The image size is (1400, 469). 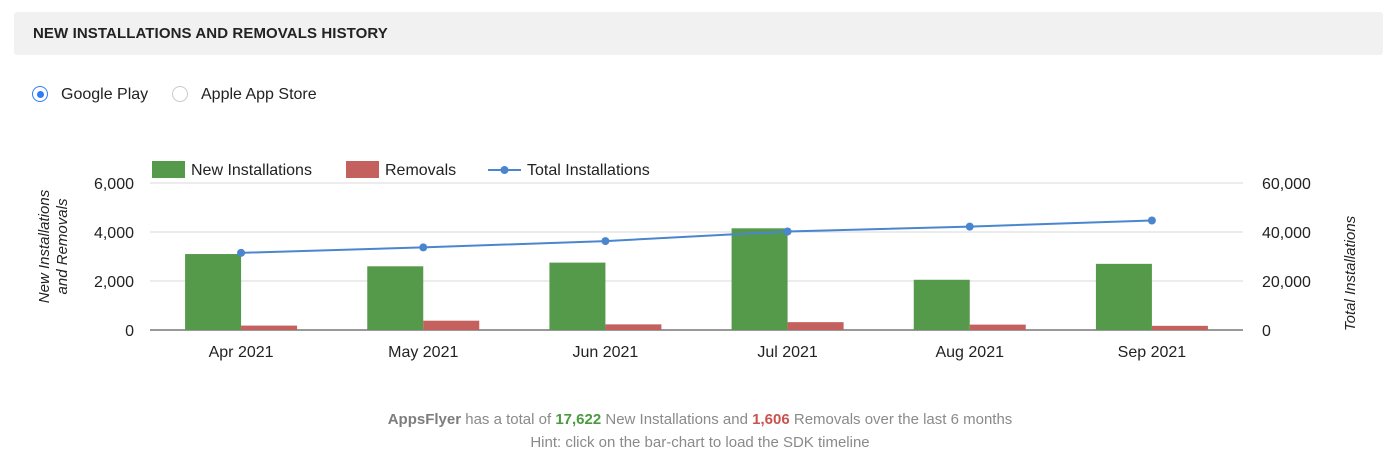 What do you see at coordinates (696, 236) in the screenshot?
I see `series-line-total-installations` at bounding box center [696, 236].